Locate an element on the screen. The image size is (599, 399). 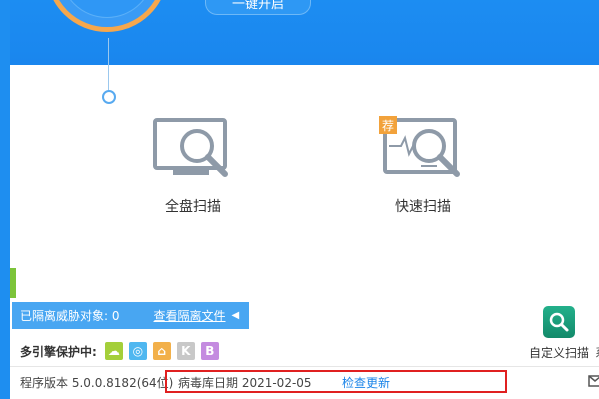
quarantine-count: 已隔离威胁对象: 0 is located at coordinates (70, 316).